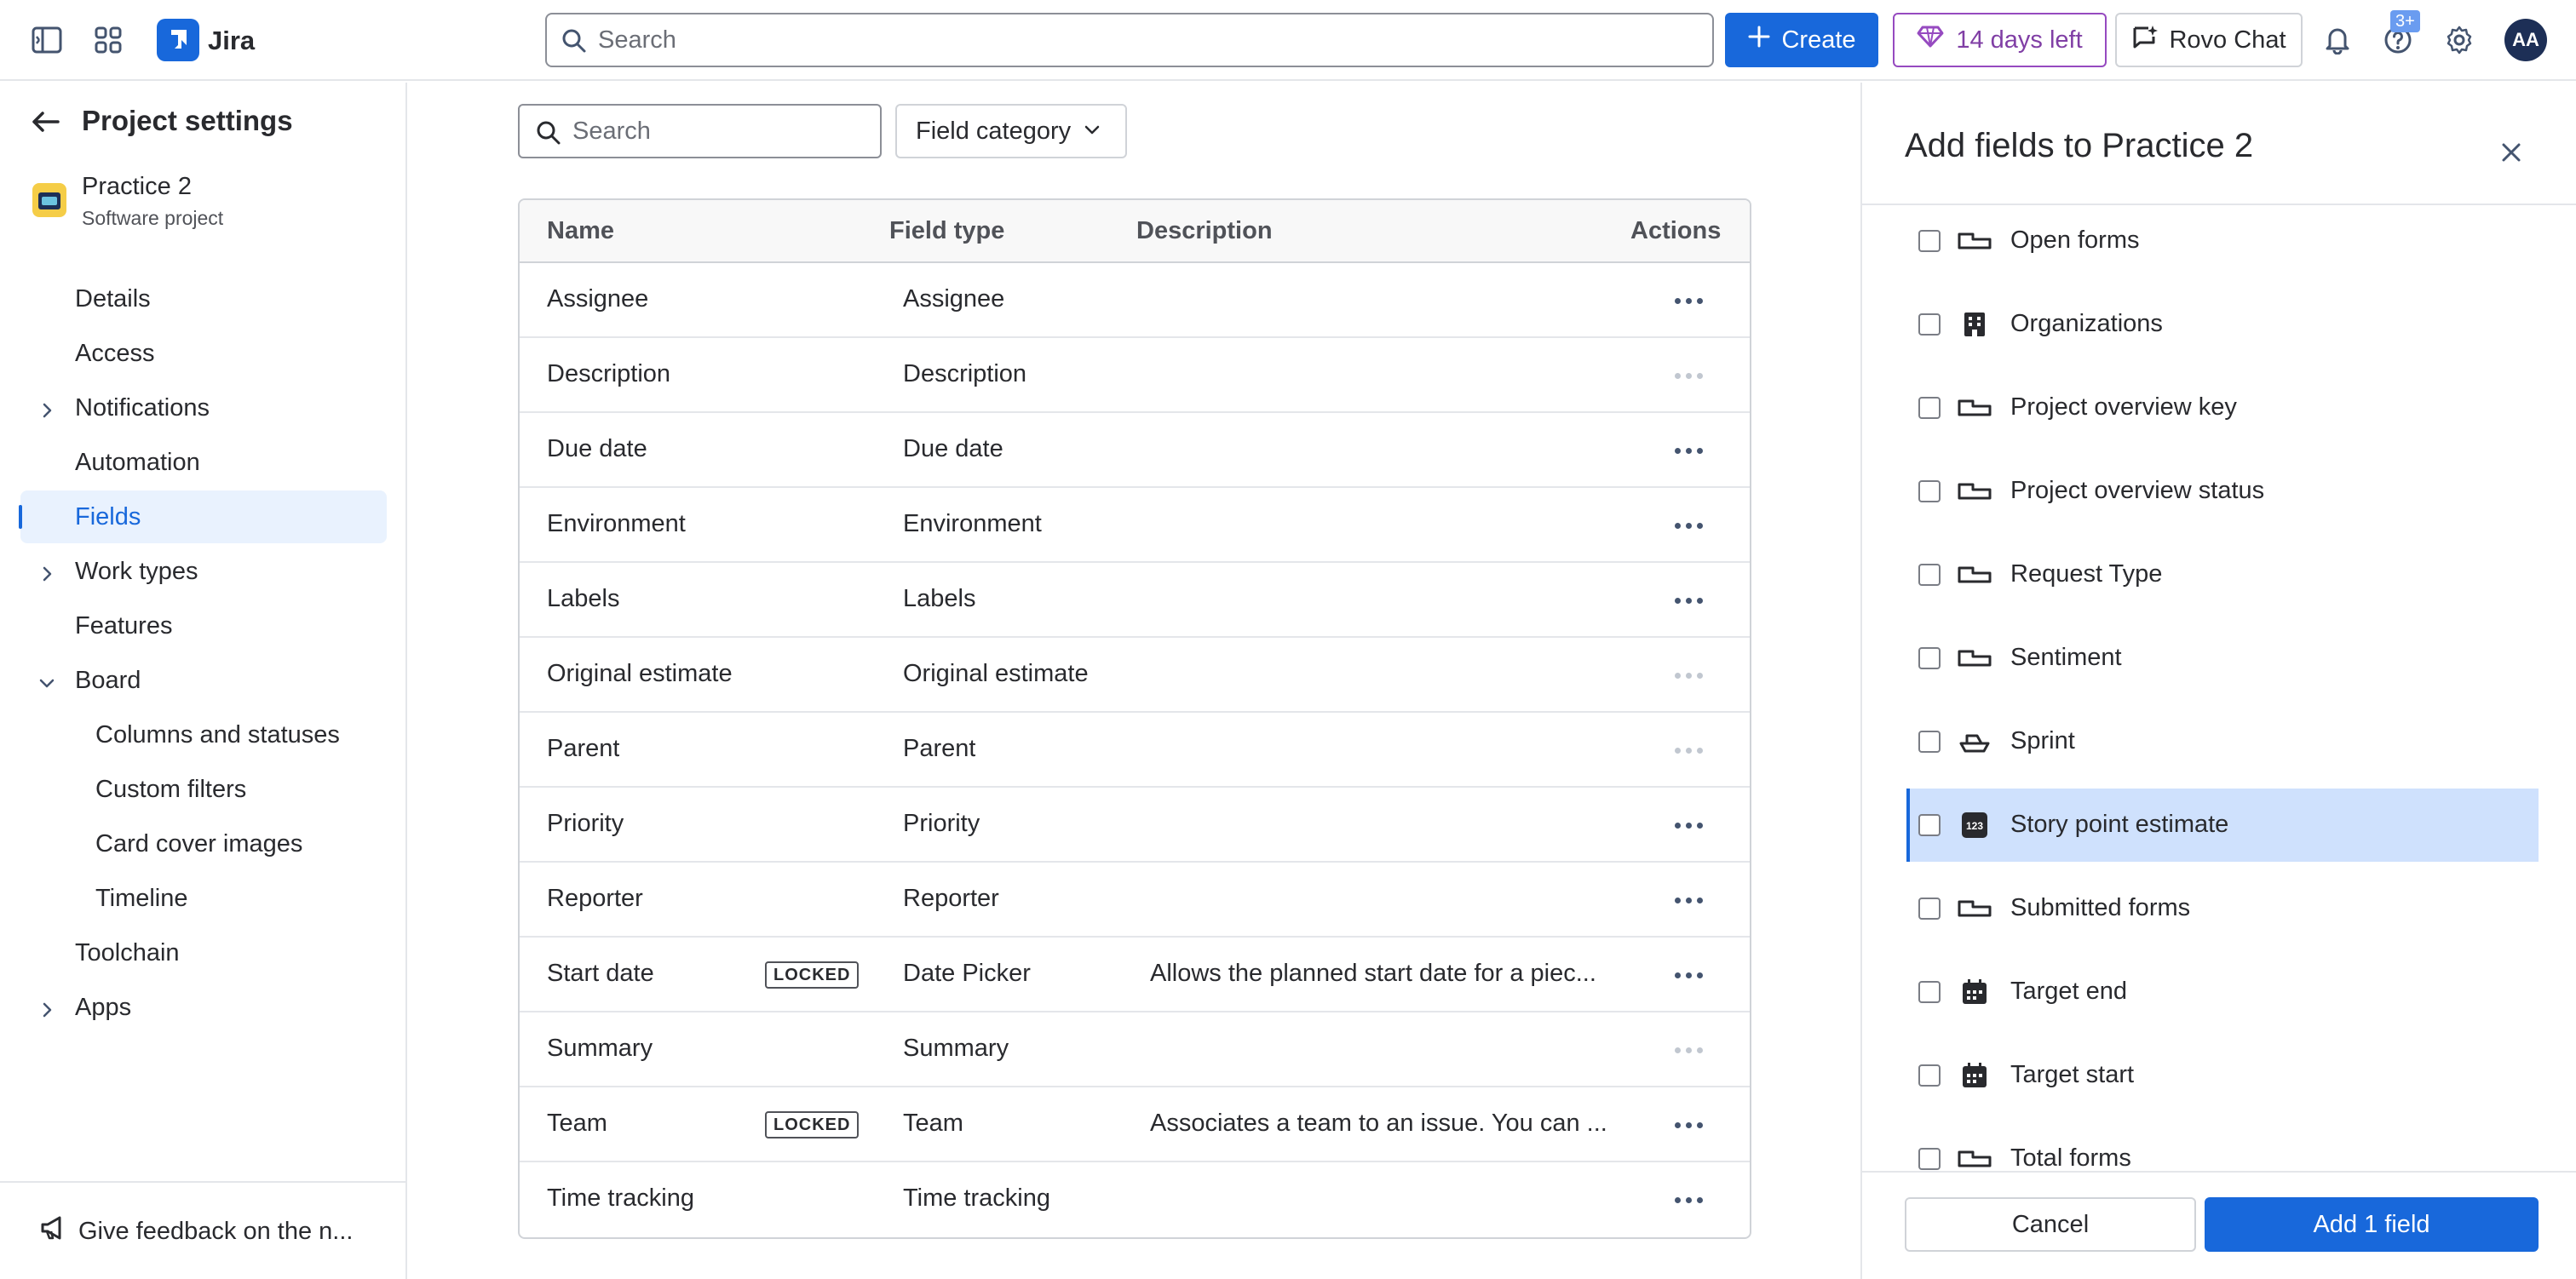 The image size is (2576, 1279). What do you see at coordinates (600, 1049) in the screenshot?
I see `field-name: Summary` at bounding box center [600, 1049].